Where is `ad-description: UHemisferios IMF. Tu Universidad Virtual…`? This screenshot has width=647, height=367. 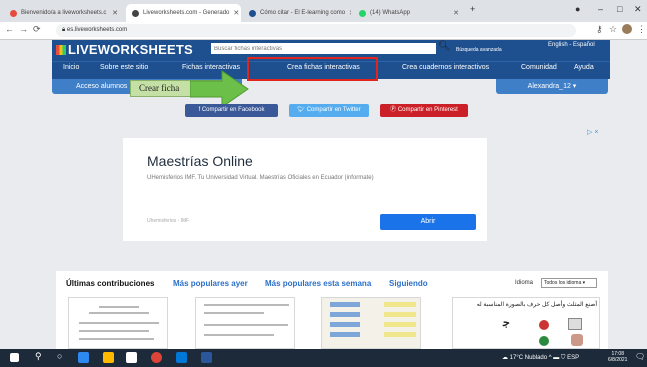
ad-description: UHemisferios IMF. Tu Universidad Virtual… is located at coordinates (260, 178).